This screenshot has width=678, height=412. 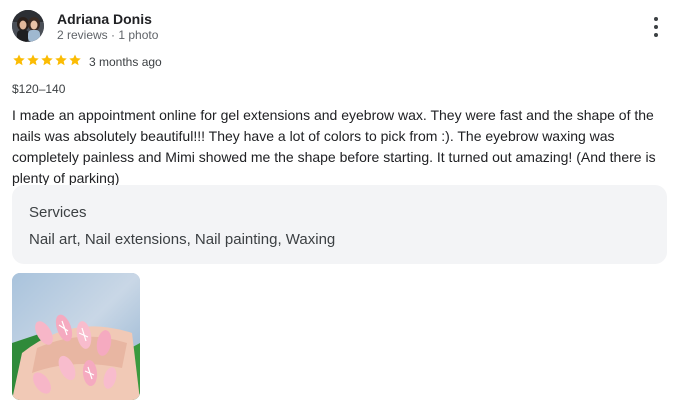 I want to click on nail-photo-icon, so click(x=76, y=336).